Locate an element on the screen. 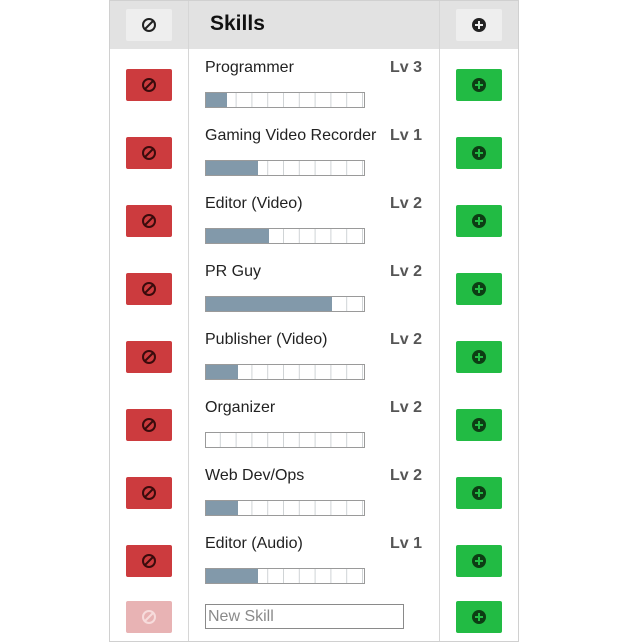 The width and height of the screenshot is (642, 642). skill-row: Publisher (Video) Lv 2 is located at coordinates (314, 361).